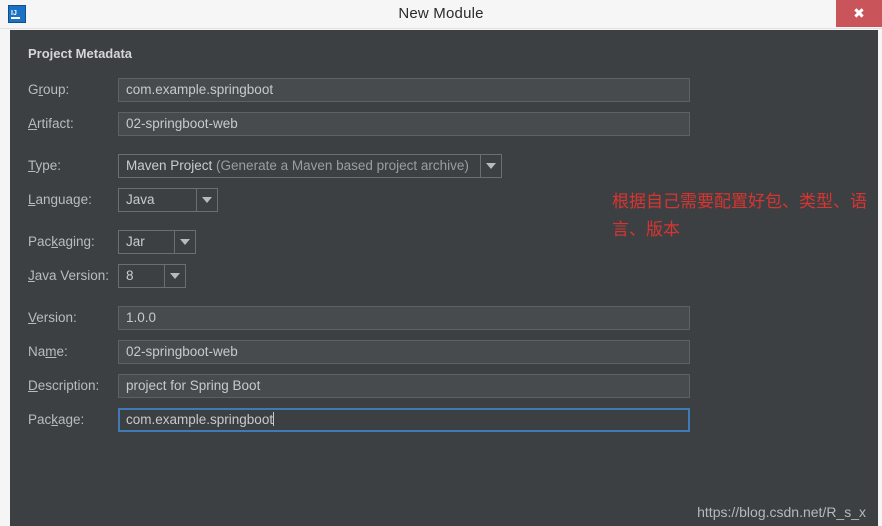 This screenshot has width=882, height=526. Describe the element at coordinates (45, 165) in the screenshot. I see `label-type: Type:` at that location.